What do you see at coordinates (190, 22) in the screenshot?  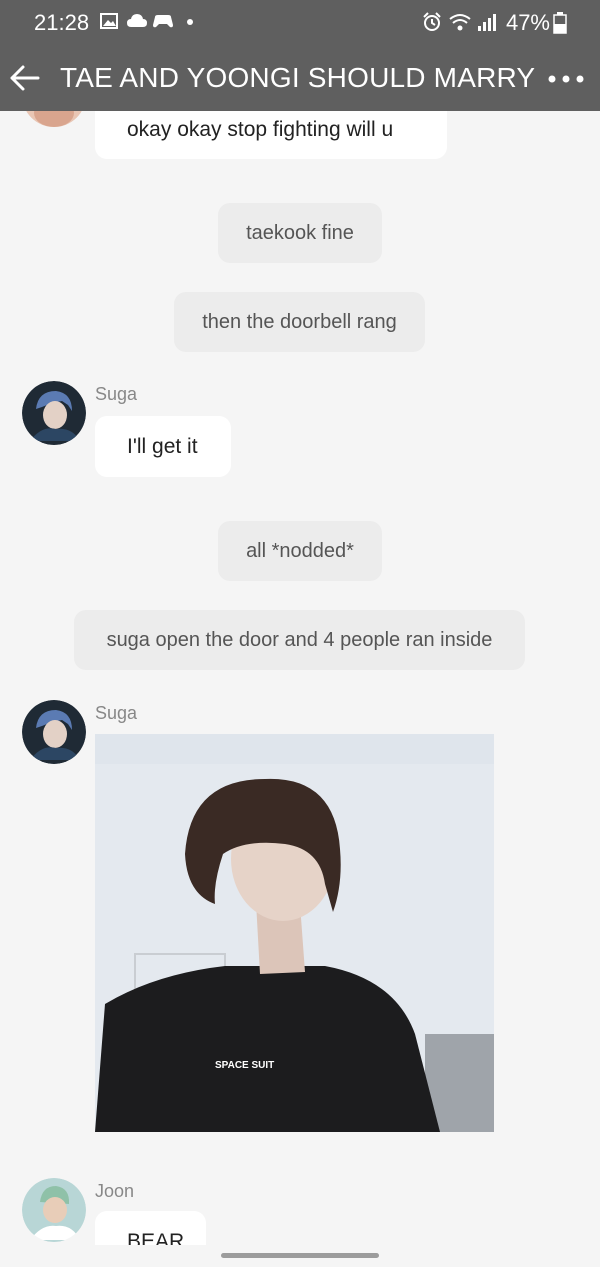 I see `notification-dot-icon` at bounding box center [190, 22].